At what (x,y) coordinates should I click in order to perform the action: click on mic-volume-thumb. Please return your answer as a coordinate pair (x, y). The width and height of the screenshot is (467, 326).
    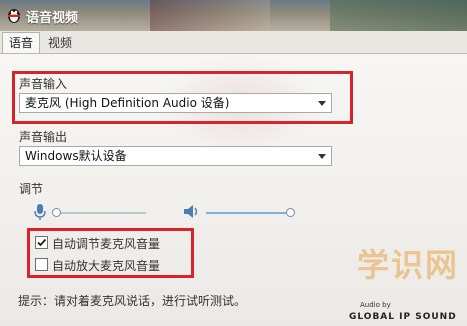
    Looking at the image, I should click on (56, 212).